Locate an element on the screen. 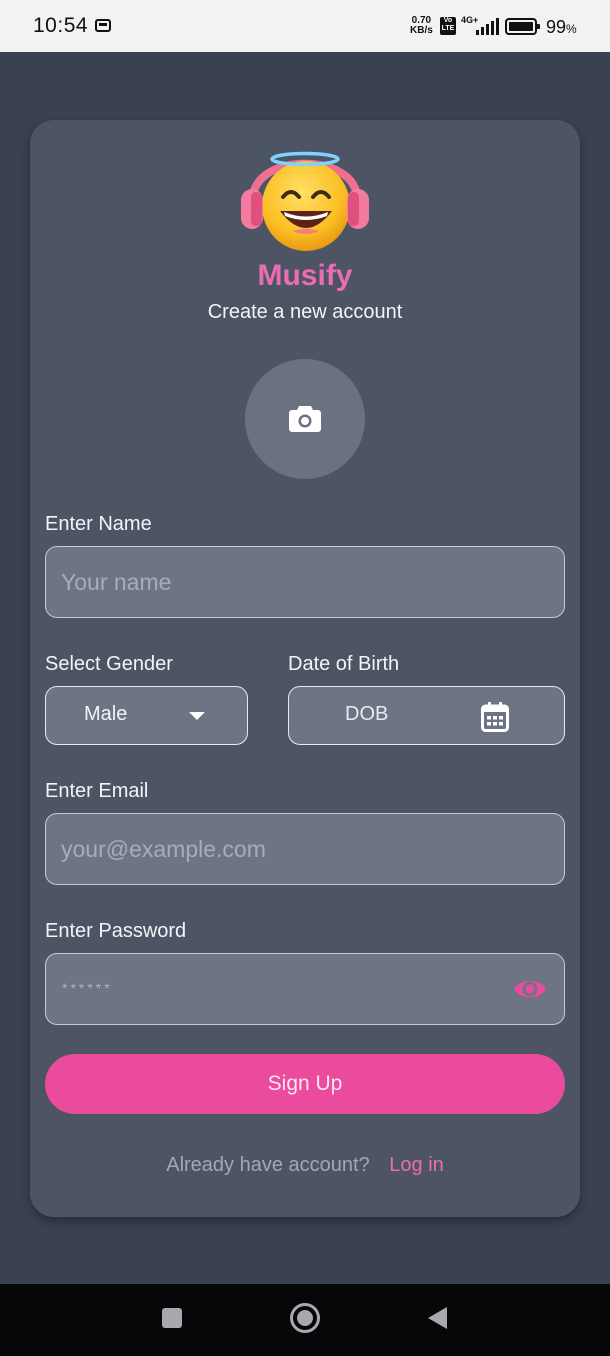  navigation-bar is located at coordinates (305, 1320).